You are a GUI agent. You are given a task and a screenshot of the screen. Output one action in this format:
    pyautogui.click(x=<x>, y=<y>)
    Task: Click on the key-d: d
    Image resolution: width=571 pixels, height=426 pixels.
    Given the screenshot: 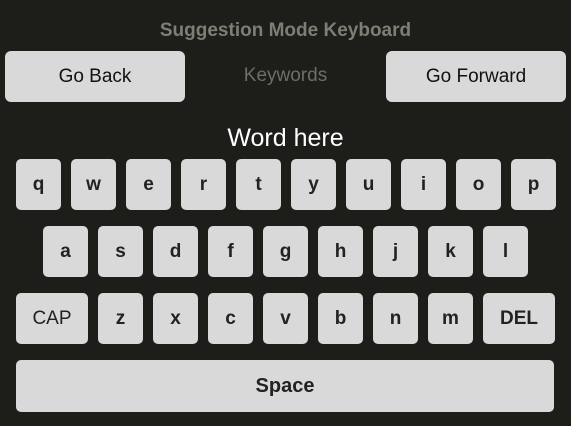 What is the action you would take?
    pyautogui.click(x=175, y=251)
    